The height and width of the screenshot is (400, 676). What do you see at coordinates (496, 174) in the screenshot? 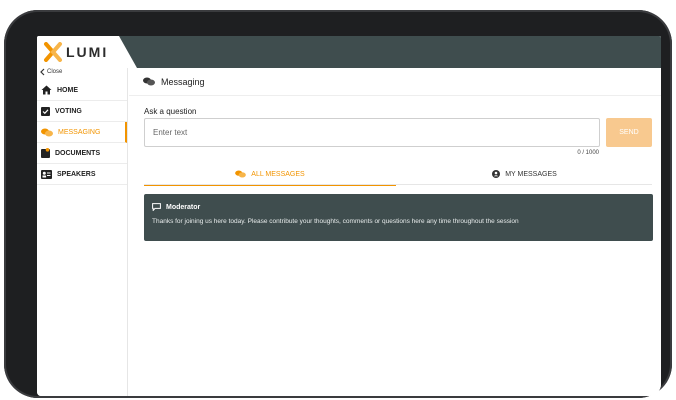
I see `user-circle-icon` at bounding box center [496, 174].